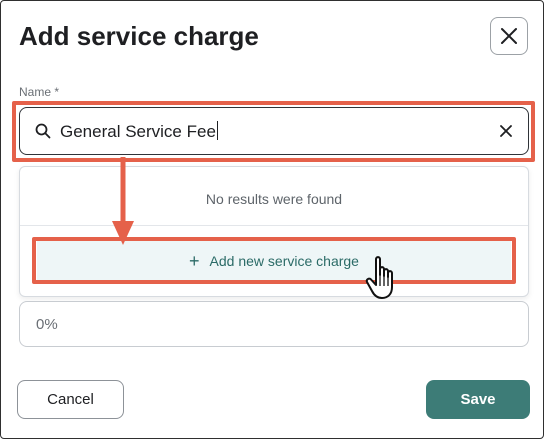  What do you see at coordinates (274, 225) in the screenshot?
I see `dropdown-divider` at bounding box center [274, 225].